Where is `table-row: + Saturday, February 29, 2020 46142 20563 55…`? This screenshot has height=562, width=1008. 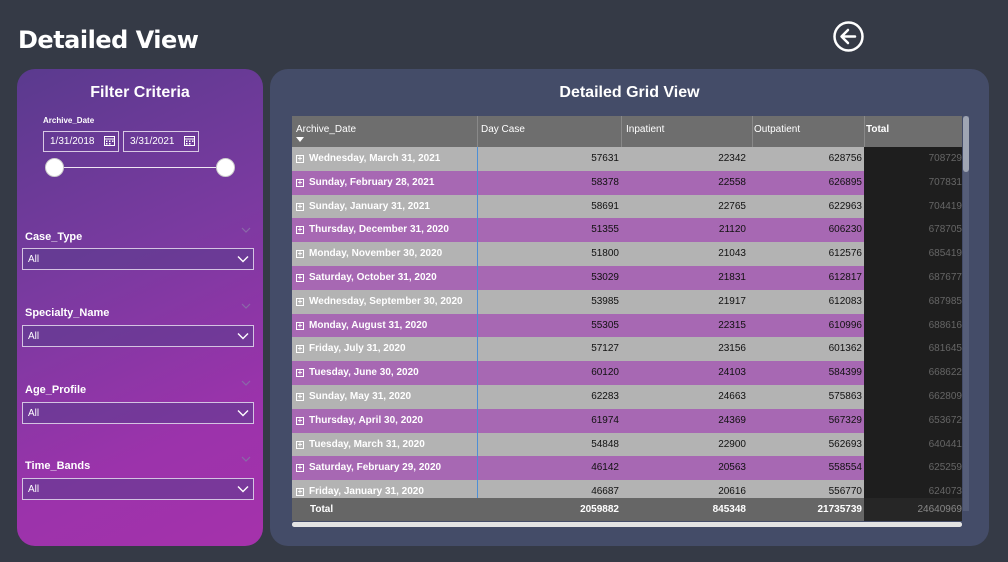
table-row: + Saturday, February 29, 2020 46142 20563 55… is located at coordinates (627, 468).